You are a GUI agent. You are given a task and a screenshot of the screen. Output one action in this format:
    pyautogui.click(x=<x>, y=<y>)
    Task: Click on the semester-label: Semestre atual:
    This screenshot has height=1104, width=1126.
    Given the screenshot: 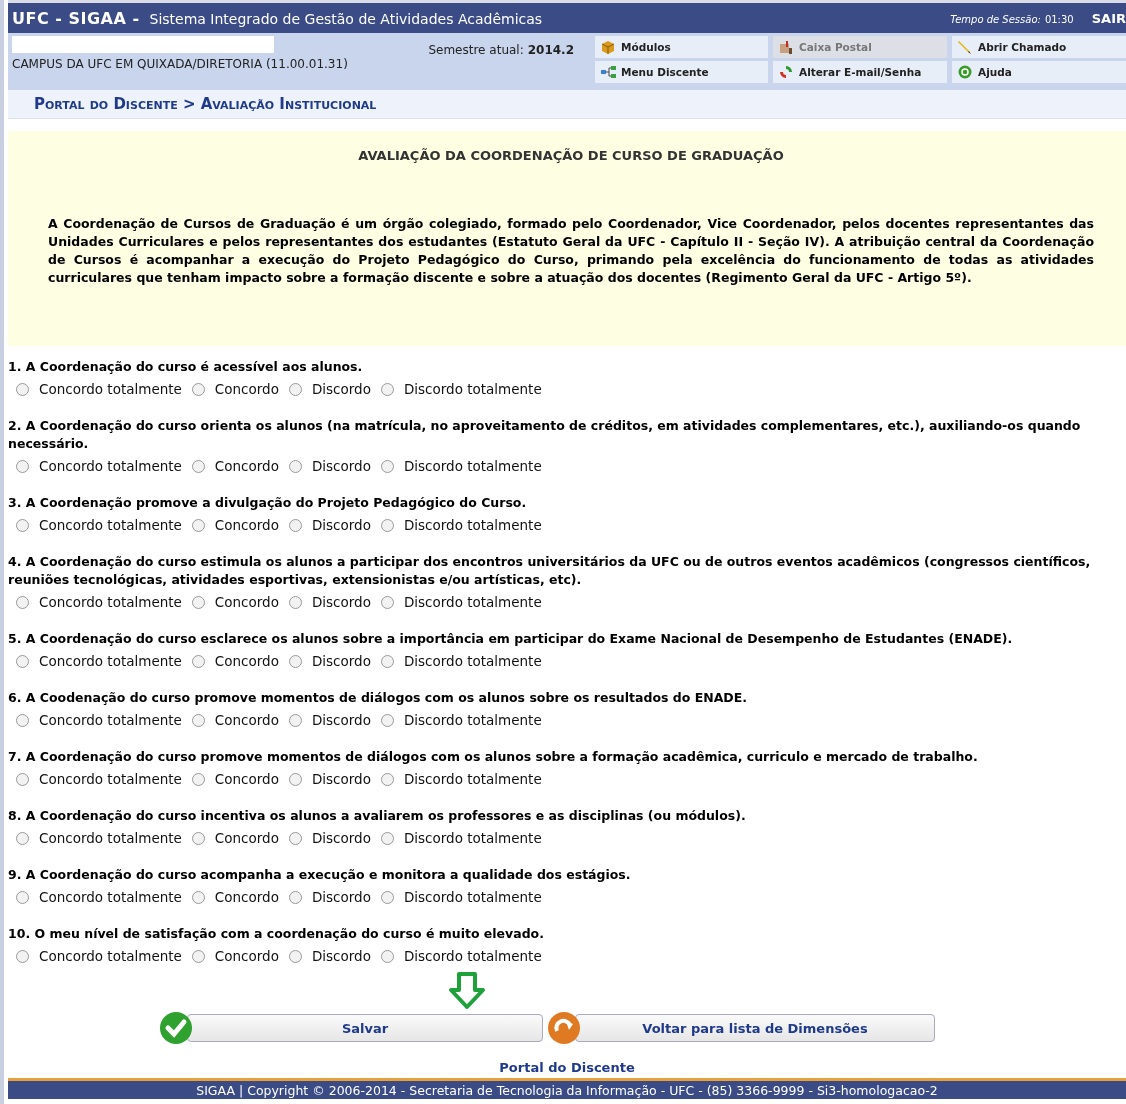 What is the action you would take?
    pyautogui.click(x=476, y=50)
    